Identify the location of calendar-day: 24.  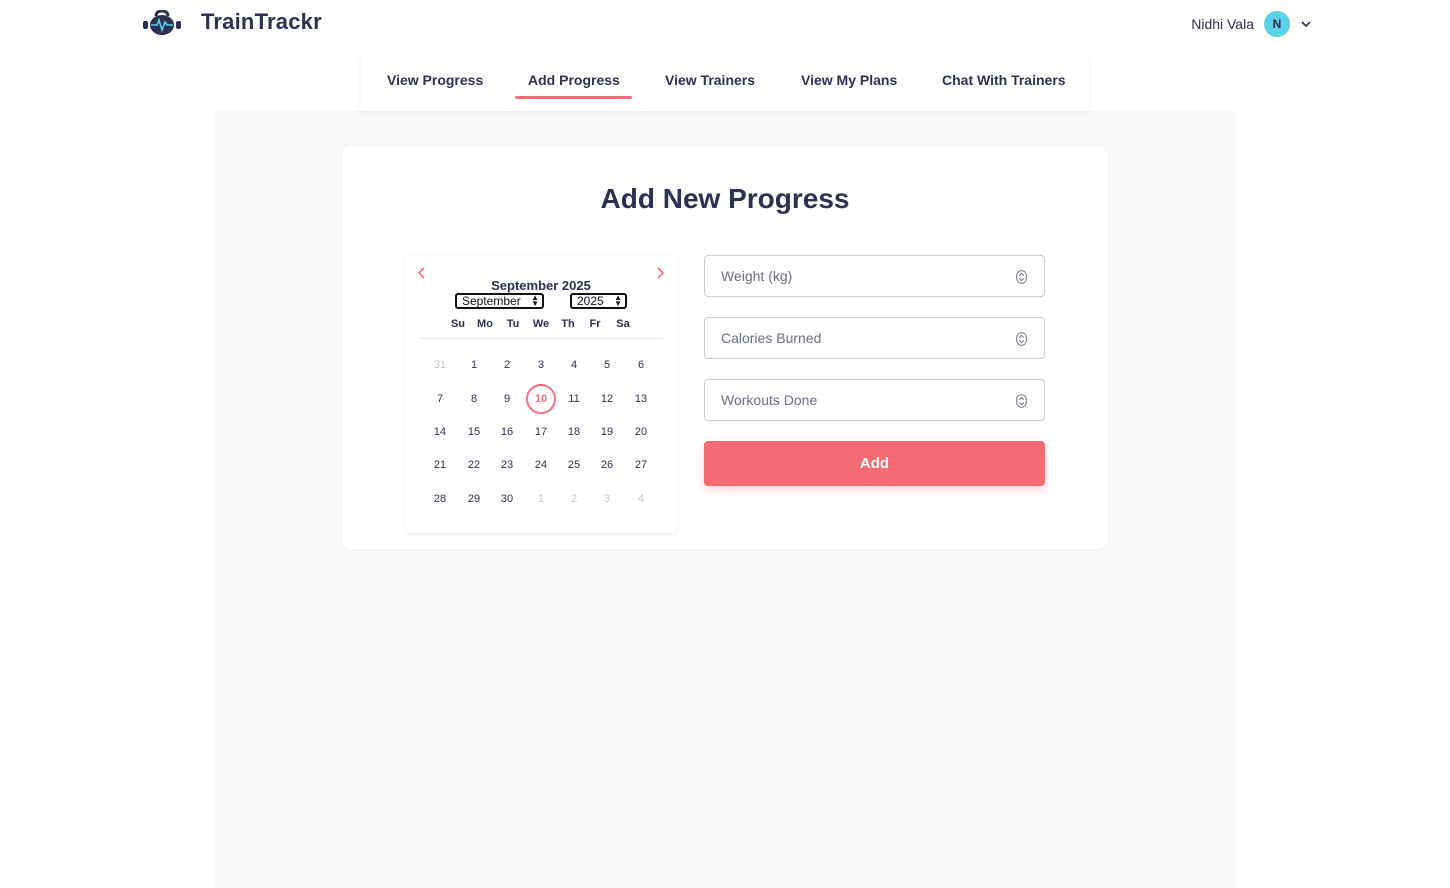
(541, 465).